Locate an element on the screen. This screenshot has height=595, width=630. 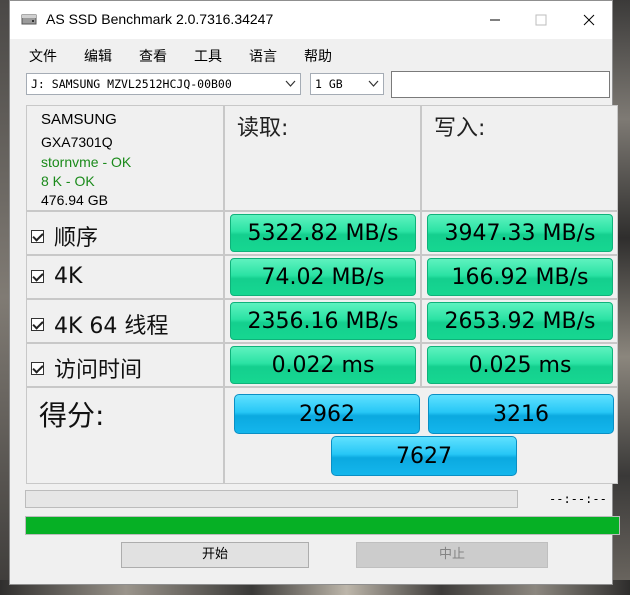
close-button is located at coordinates (589, 20).